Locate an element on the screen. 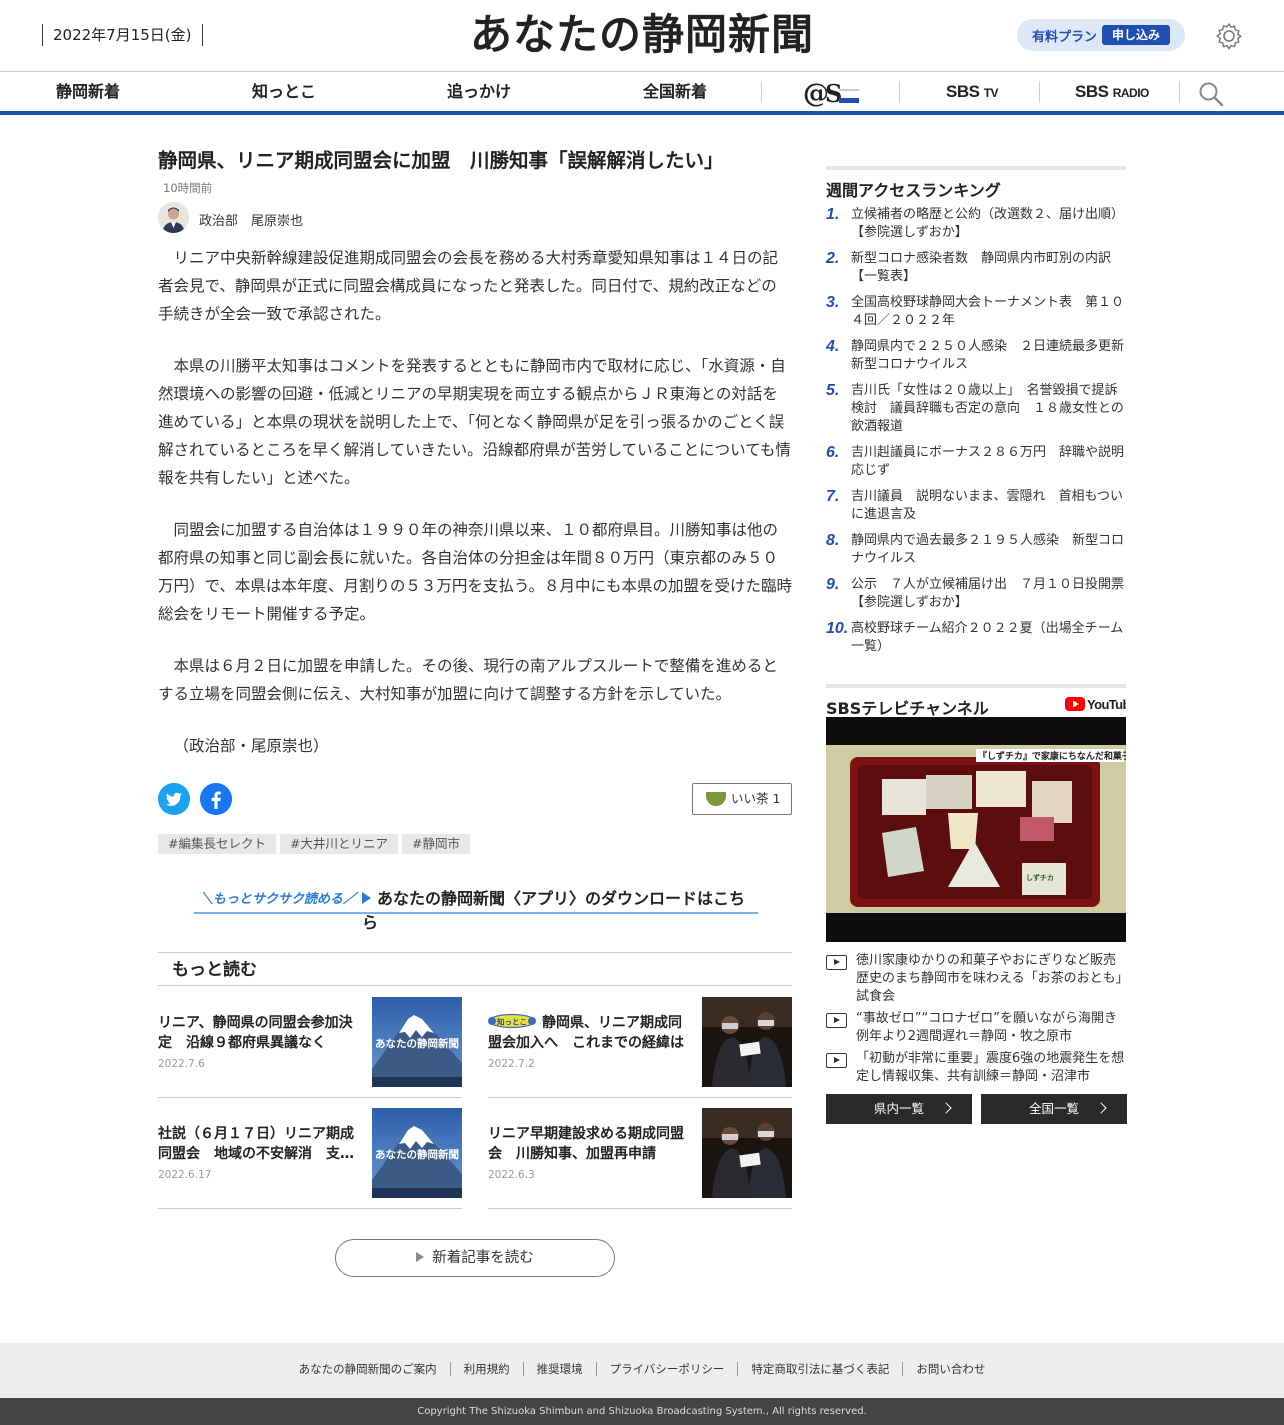 This screenshot has width=1284, height=1425. video-player: 『しずチカ』で家康にちなんだ和菓子」販売 しずチカ is located at coordinates (992, 829).